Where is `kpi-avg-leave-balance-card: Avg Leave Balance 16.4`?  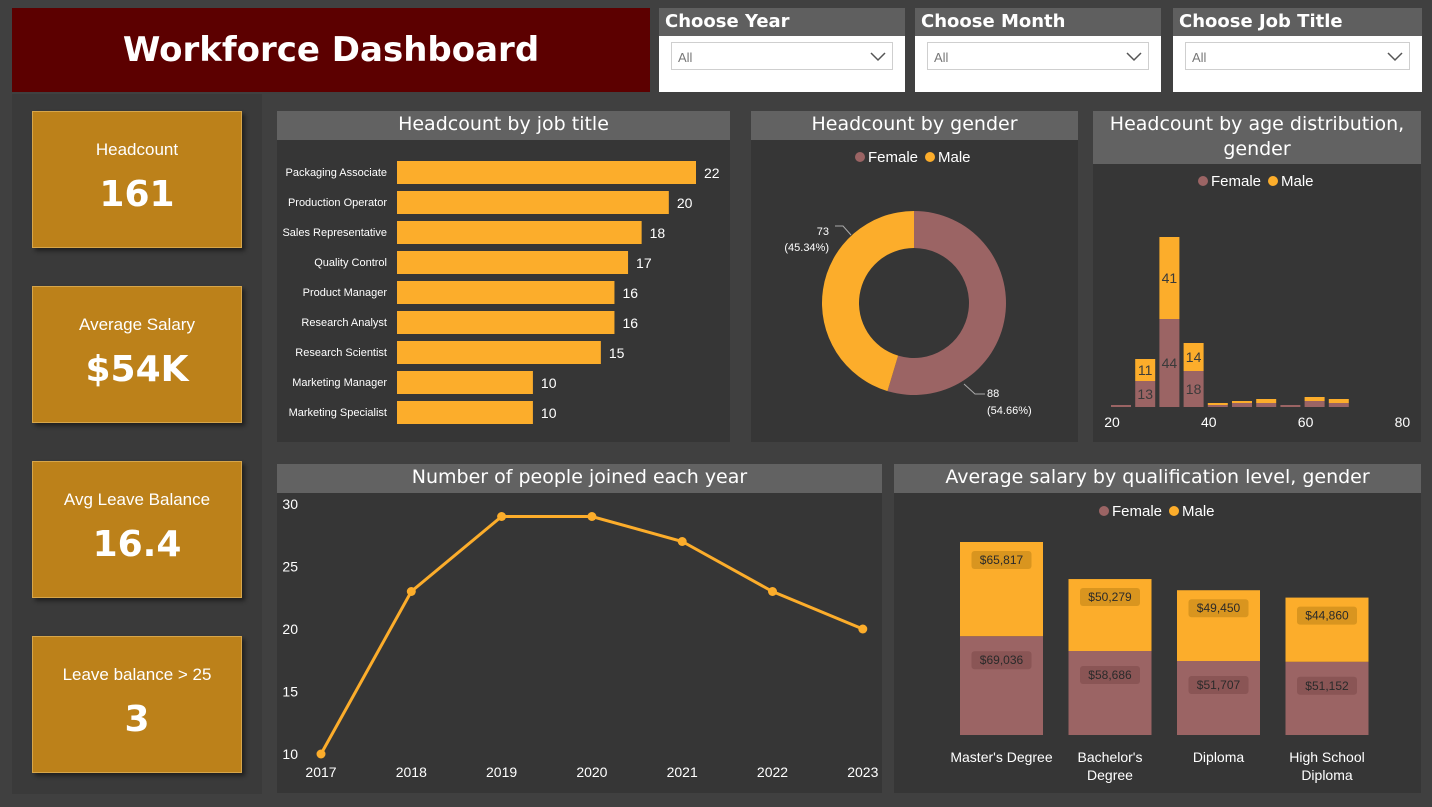 kpi-avg-leave-balance-card: Avg Leave Balance 16.4 is located at coordinates (137, 529).